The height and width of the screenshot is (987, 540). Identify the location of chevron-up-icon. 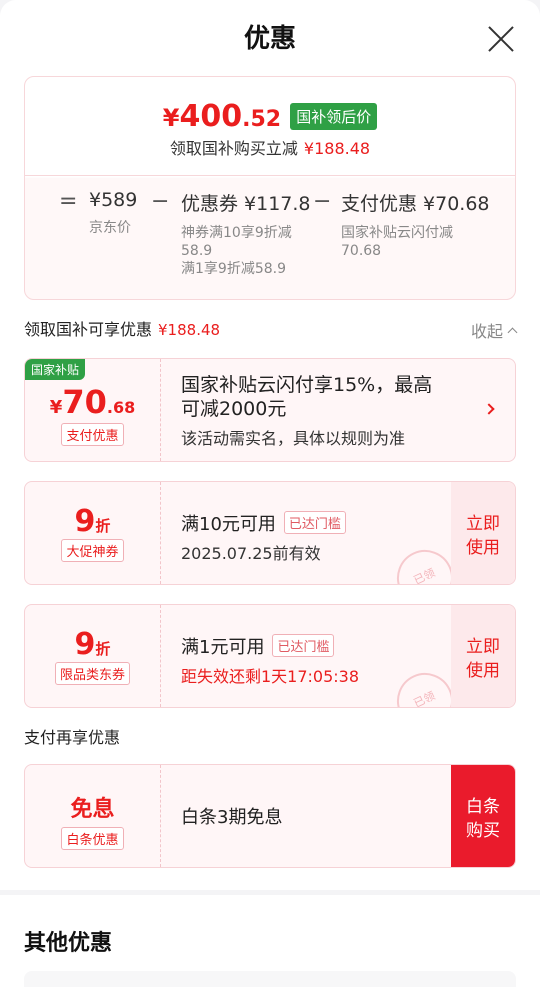
(512, 332).